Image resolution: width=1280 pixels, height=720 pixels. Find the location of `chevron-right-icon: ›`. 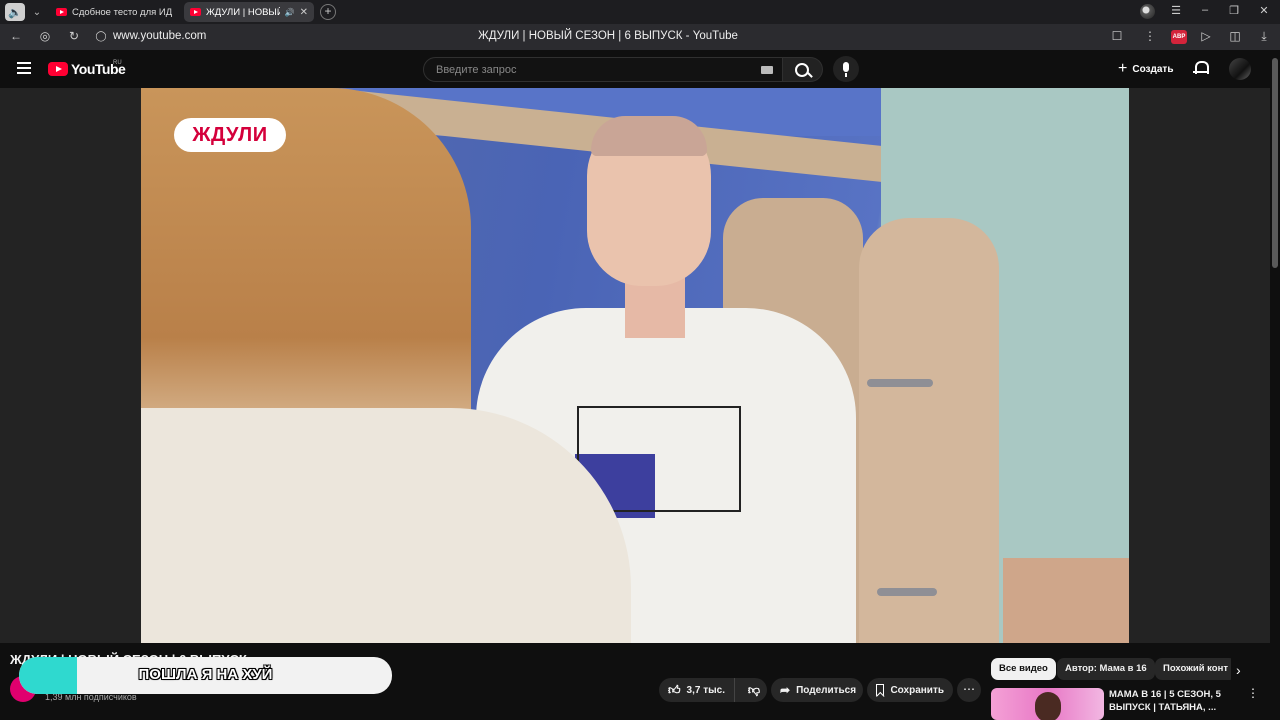

chevron-right-icon: › is located at coordinates (1238, 670).